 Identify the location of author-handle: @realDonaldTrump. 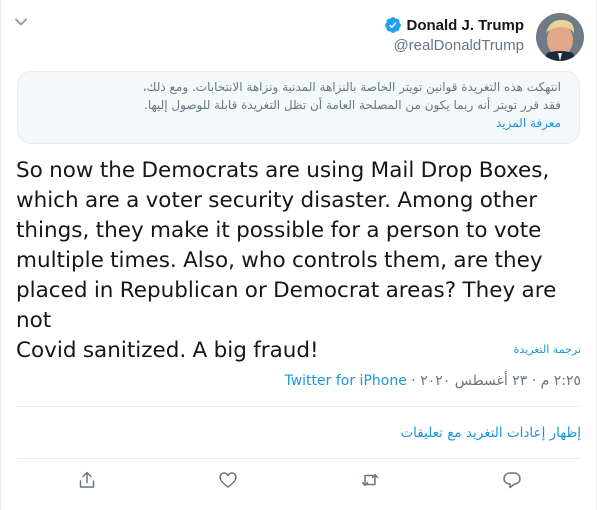
(454, 45).